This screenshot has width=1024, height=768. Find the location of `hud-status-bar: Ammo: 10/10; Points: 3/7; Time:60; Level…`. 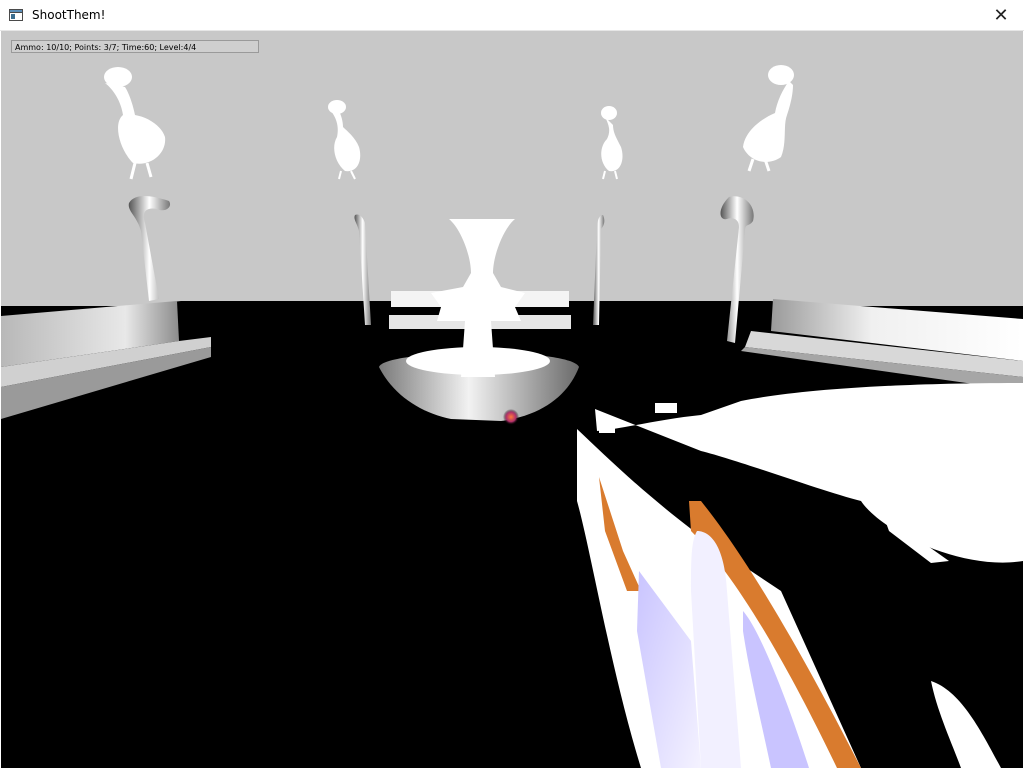

hud-status-bar: Ammo: 10/10; Points: 3/7; Time:60; Level… is located at coordinates (135, 46).